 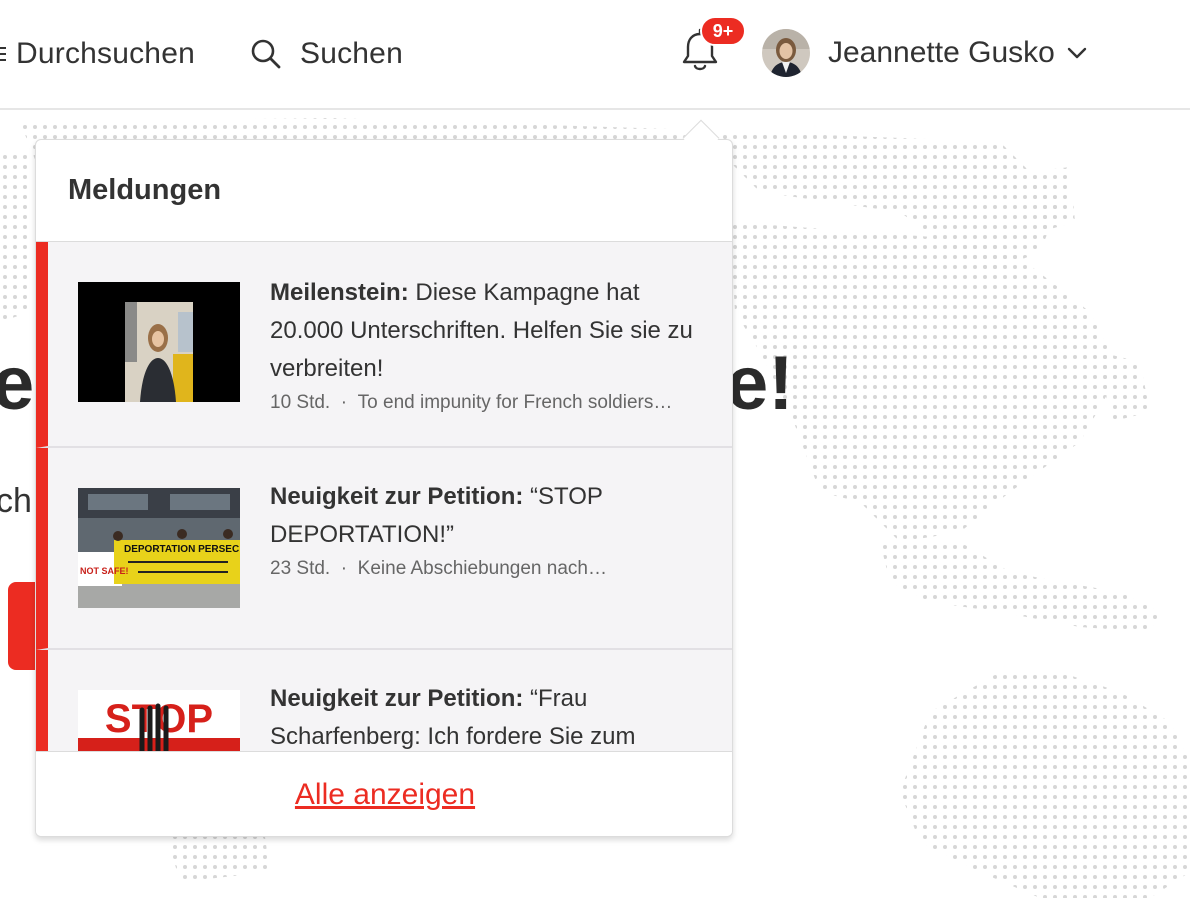 I want to click on hero-subline-fragment: ch, so click(x=16, y=501).